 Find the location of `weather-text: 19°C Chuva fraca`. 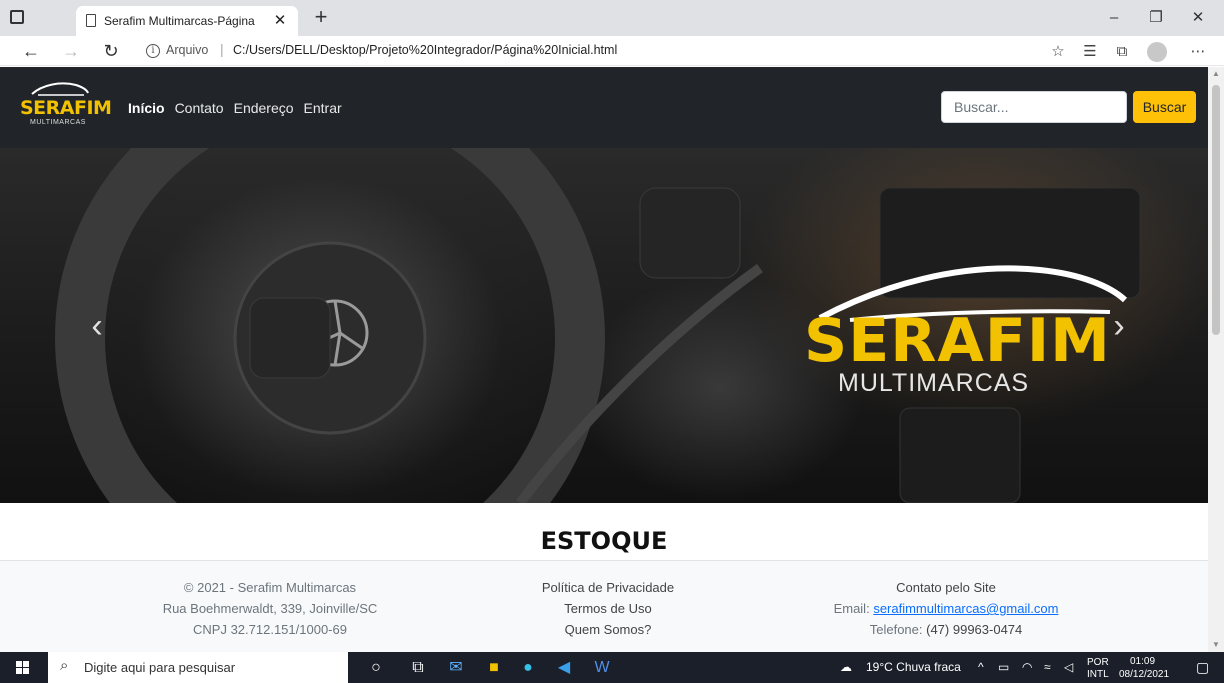

weather-text: 19°C Chuva fraca is located at coordinates (913, 667).